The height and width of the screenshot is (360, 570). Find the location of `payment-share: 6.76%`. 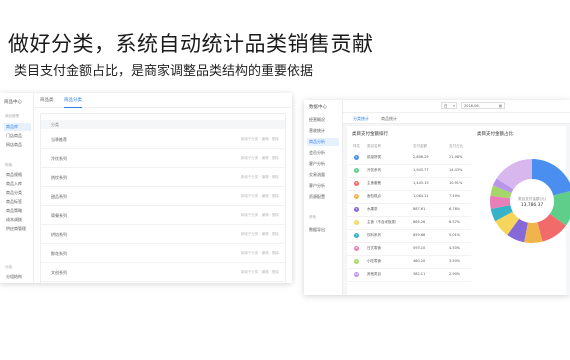

payment-share: 6.76% is located at coordinates (455, 209).